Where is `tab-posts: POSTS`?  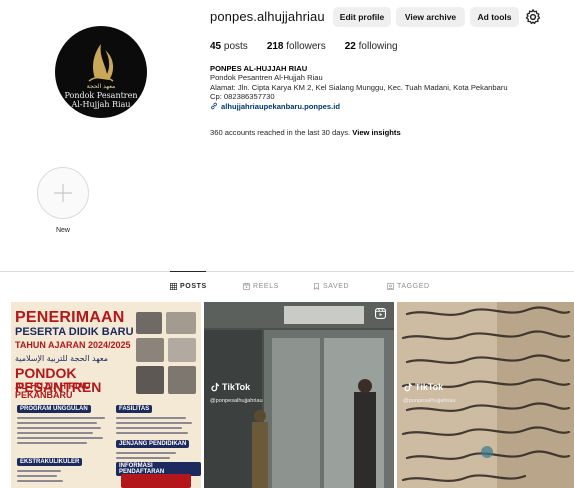
tab-posts: POSTS is located at coordinates (188, 286).